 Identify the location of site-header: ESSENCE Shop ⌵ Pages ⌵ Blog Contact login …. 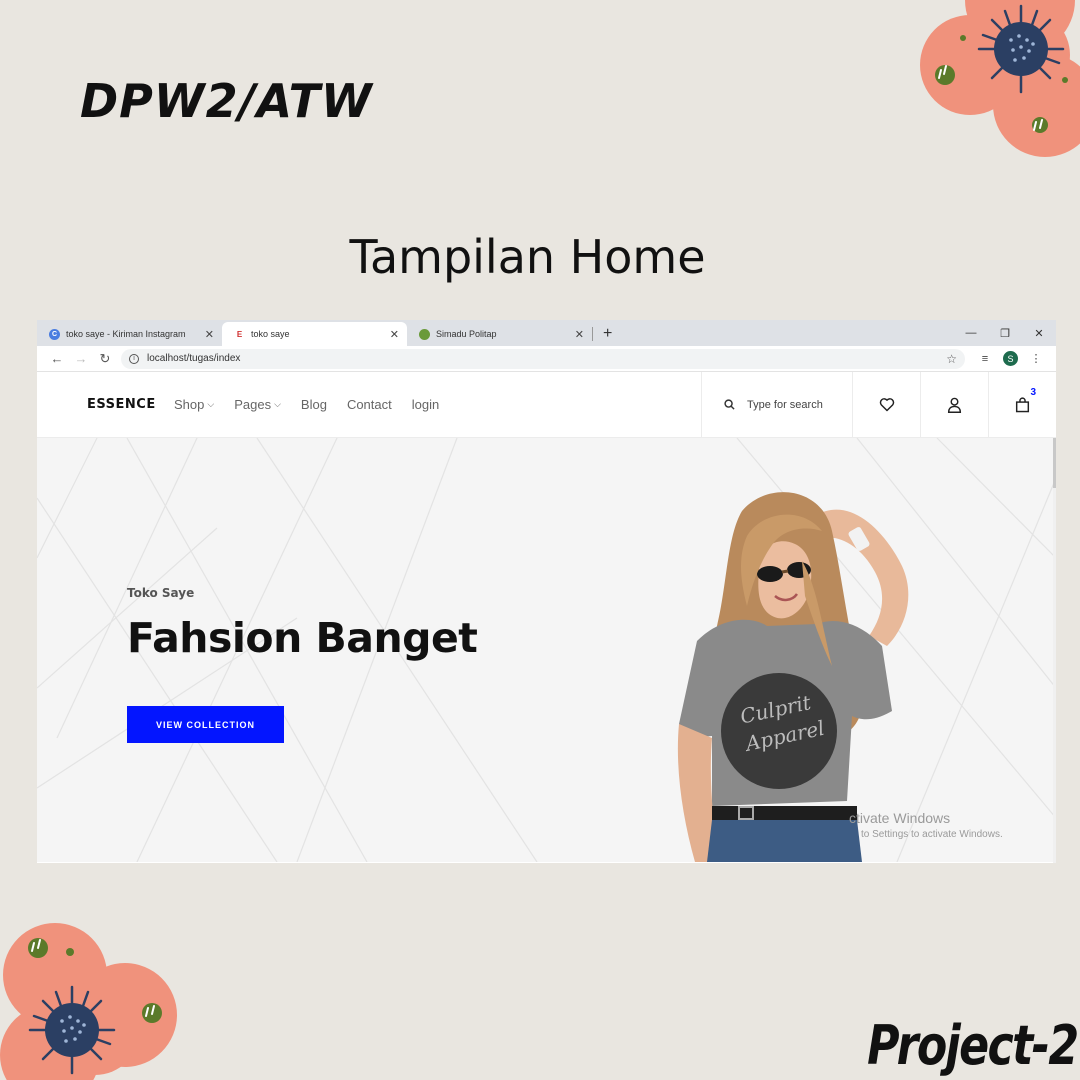
(546, 405).